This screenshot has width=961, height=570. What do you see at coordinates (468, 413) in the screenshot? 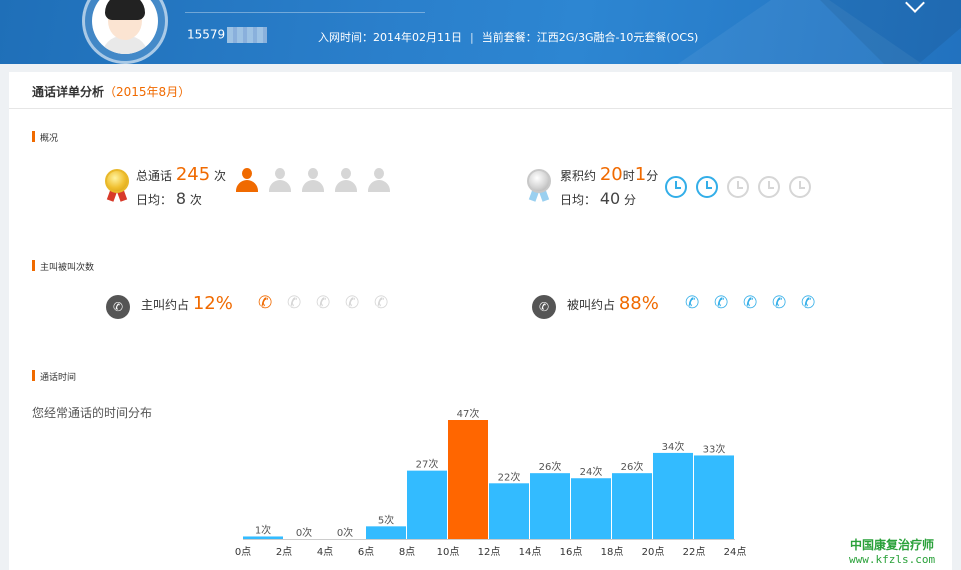
I see `bar-data-label: 47次` at bounding box center [468, 413].